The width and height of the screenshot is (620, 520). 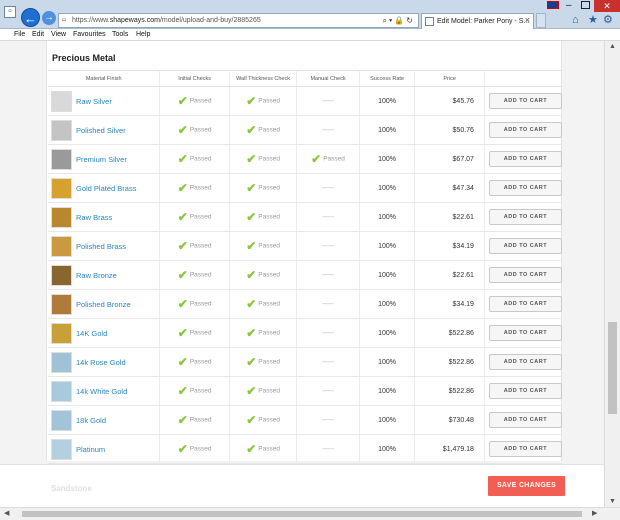 What do you see at coordinates (575, 20) in the screenshot?
I see `home-icon: ⌂` at bounding box center [575, 20].